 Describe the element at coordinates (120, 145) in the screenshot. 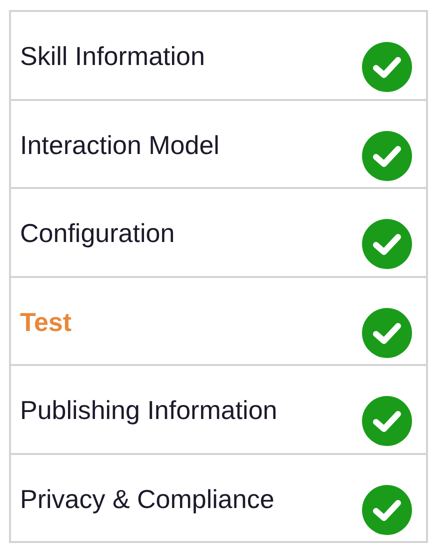

I see `step-link: Interaction Model` at that location.